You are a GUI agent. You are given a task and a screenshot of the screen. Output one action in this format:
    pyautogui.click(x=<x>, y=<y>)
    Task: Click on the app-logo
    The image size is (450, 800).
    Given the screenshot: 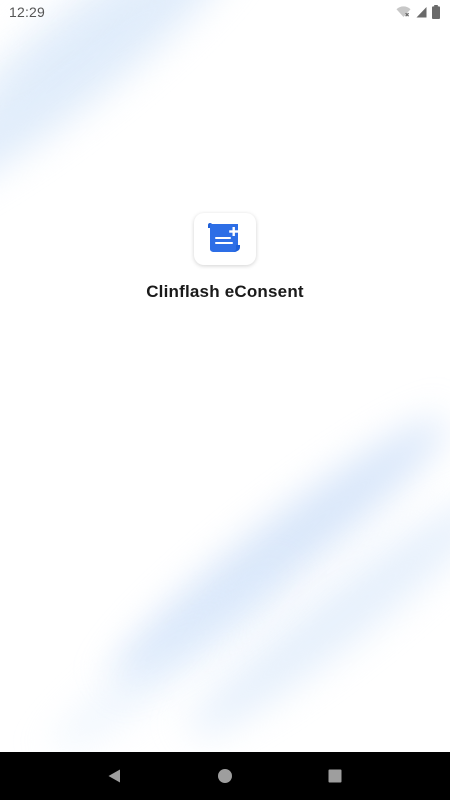 What is the action you would take?
    pyautogui.click(x=225, y=239)
    